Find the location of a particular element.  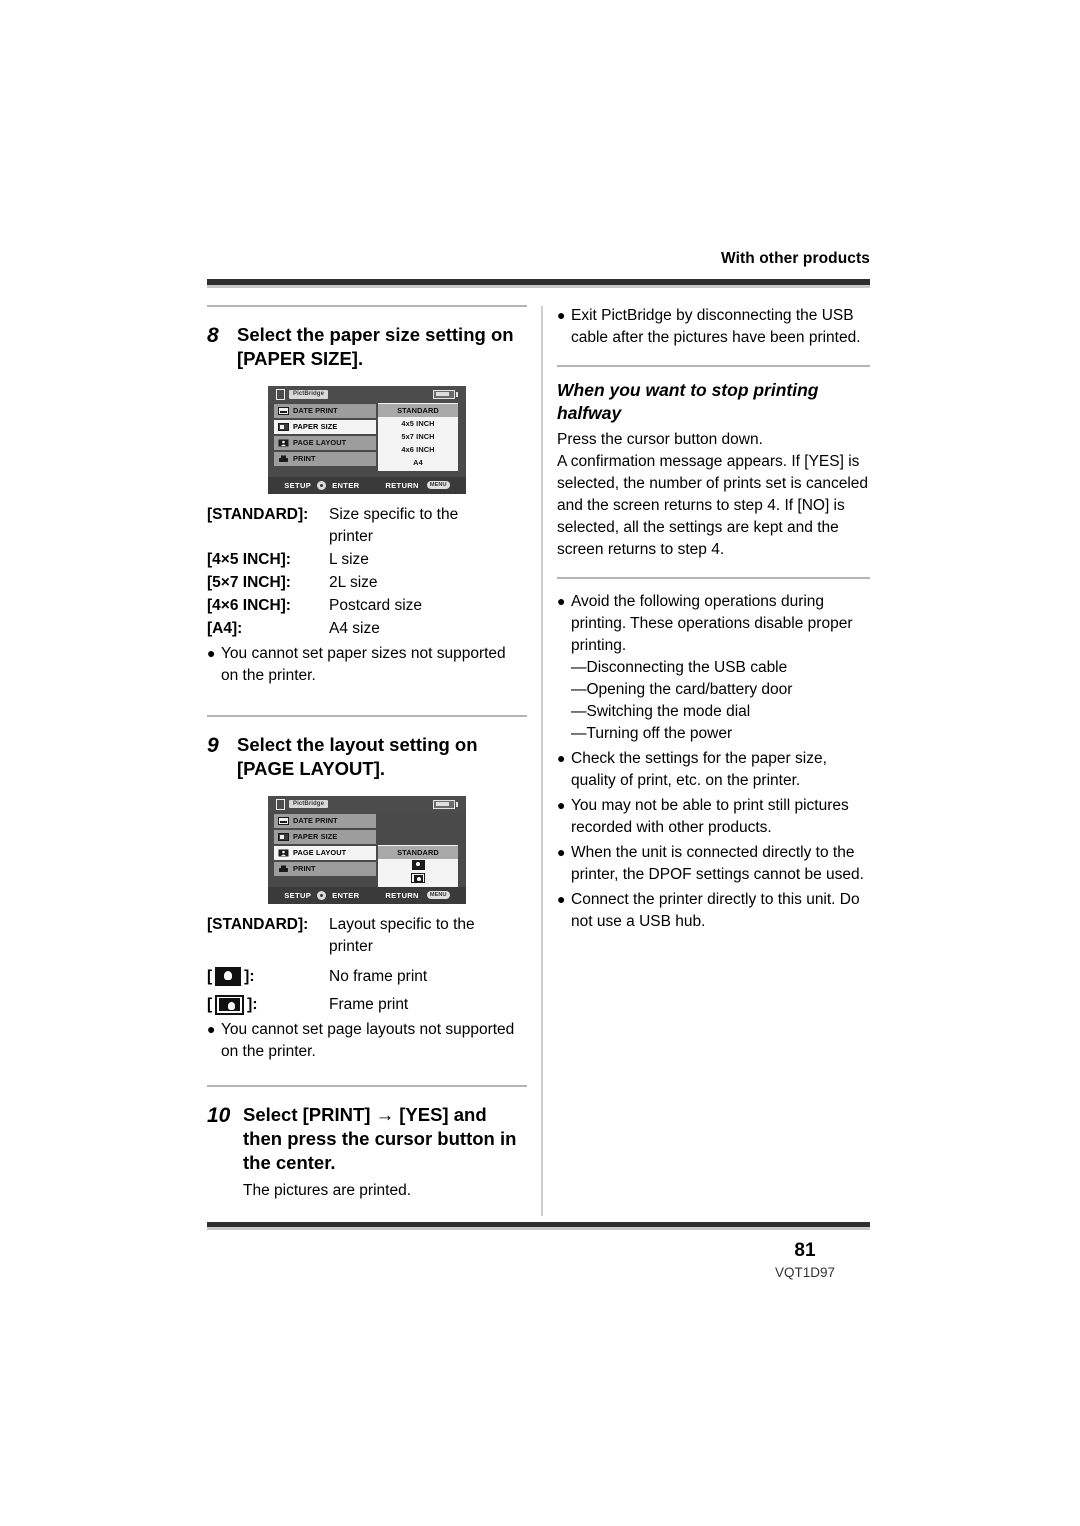

lcd-option-no-frame is located at coordinates (418, 865).